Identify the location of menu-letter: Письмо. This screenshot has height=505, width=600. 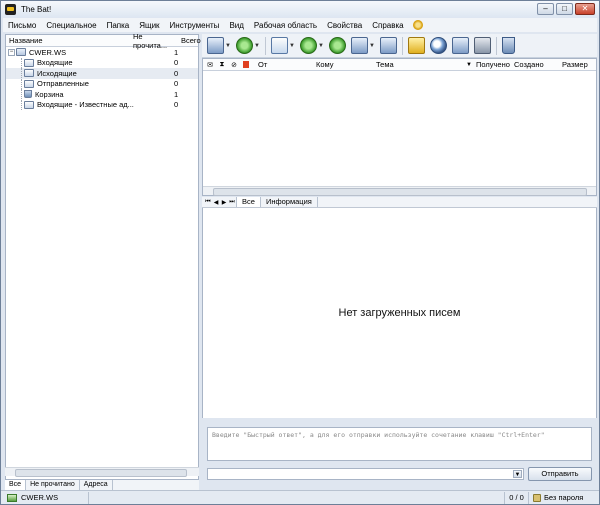
(22, 25).